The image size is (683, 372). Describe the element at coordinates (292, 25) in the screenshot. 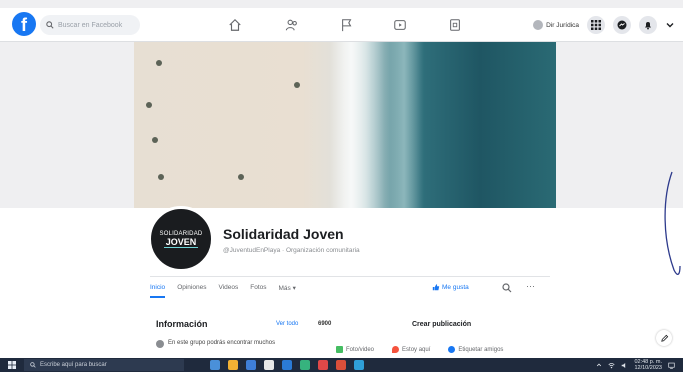

I see `friends-icon` at that location.